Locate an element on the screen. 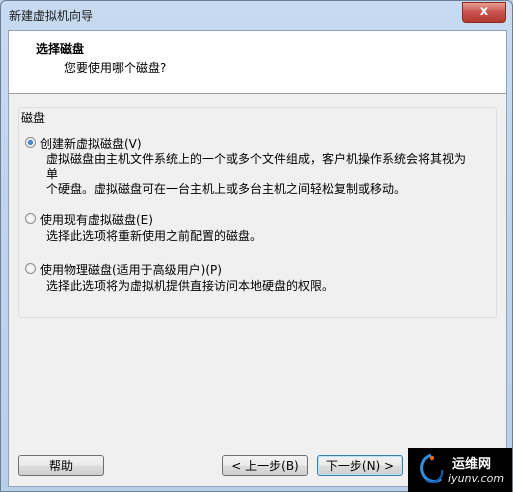 This screenshot has width=513, height=492. page-subtitle: 您要使用哪个磁盘? is located at coordinates (115, 68).